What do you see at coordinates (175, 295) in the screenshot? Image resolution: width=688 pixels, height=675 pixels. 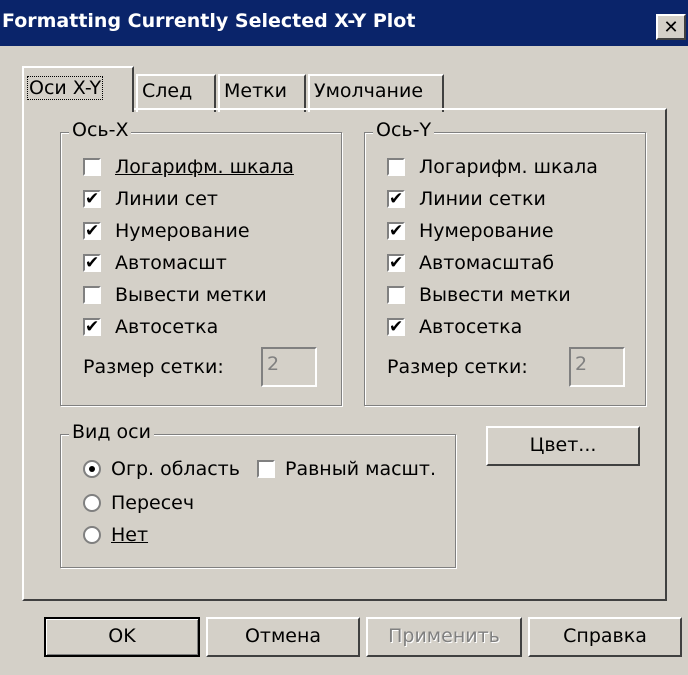 I see `x-show-markers-checkbox: Вывести метки` at bounding box center [175, 295].